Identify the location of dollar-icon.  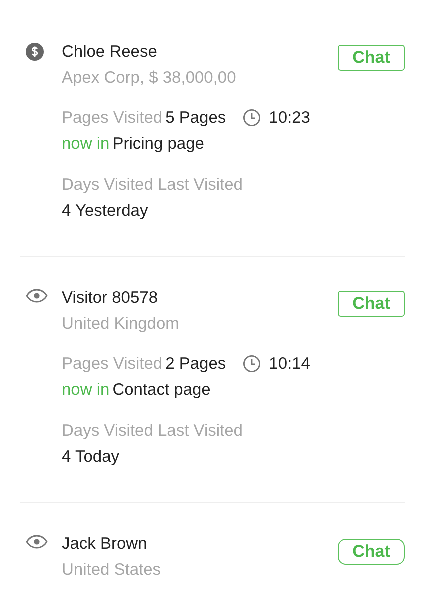
(35, 52).